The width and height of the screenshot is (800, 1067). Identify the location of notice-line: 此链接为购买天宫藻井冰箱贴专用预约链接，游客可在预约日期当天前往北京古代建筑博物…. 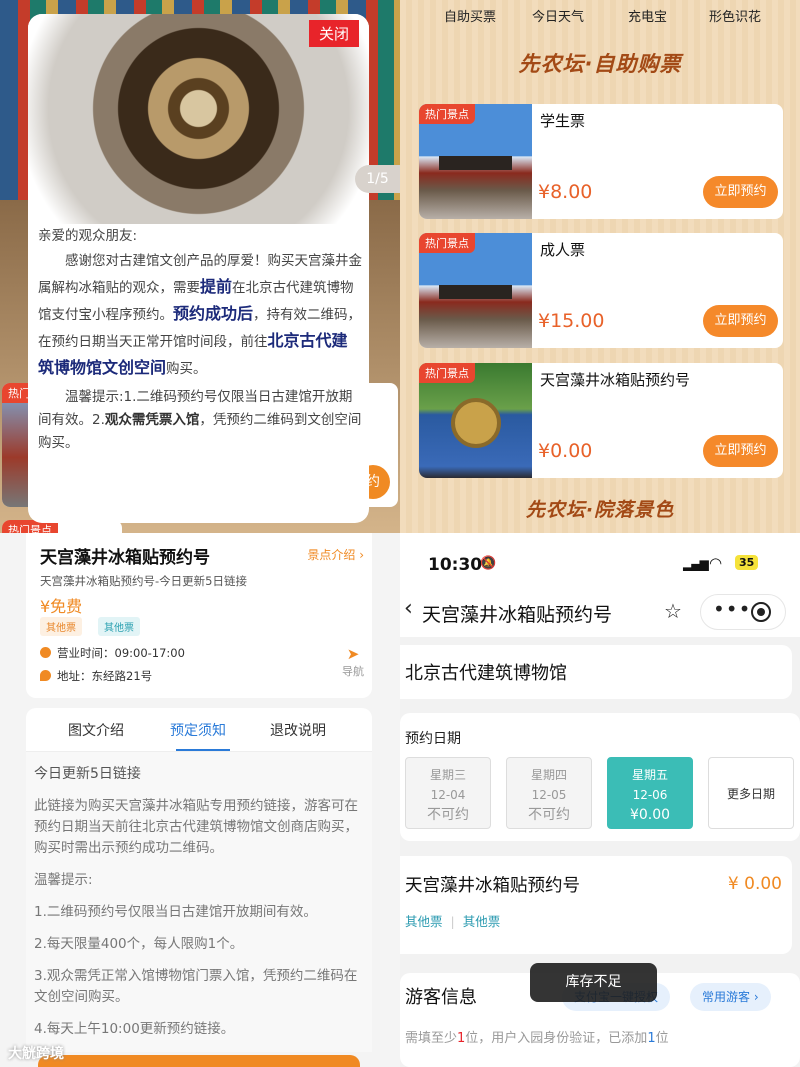
(196, 827).